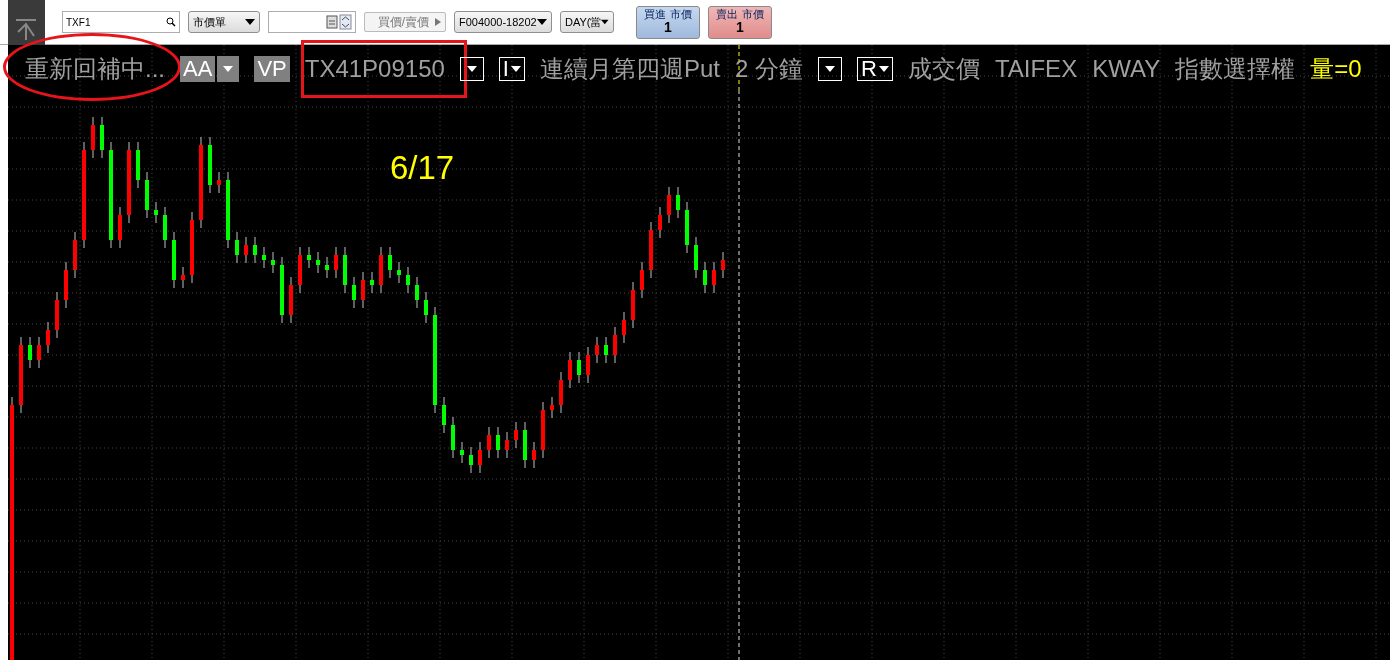 This screenshot has width=1390, height=660. I want to click on header-label: 連續月第四週Put, so click(629, 69).